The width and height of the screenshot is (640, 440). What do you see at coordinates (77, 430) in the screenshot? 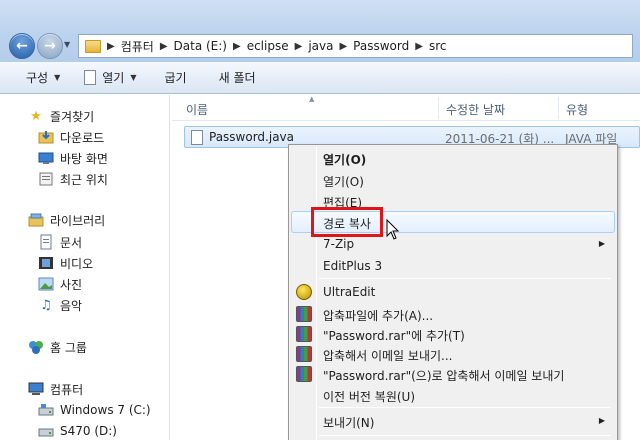
I see `nav-drive-d: S470 (D:)` at bounding box center [77, 430].